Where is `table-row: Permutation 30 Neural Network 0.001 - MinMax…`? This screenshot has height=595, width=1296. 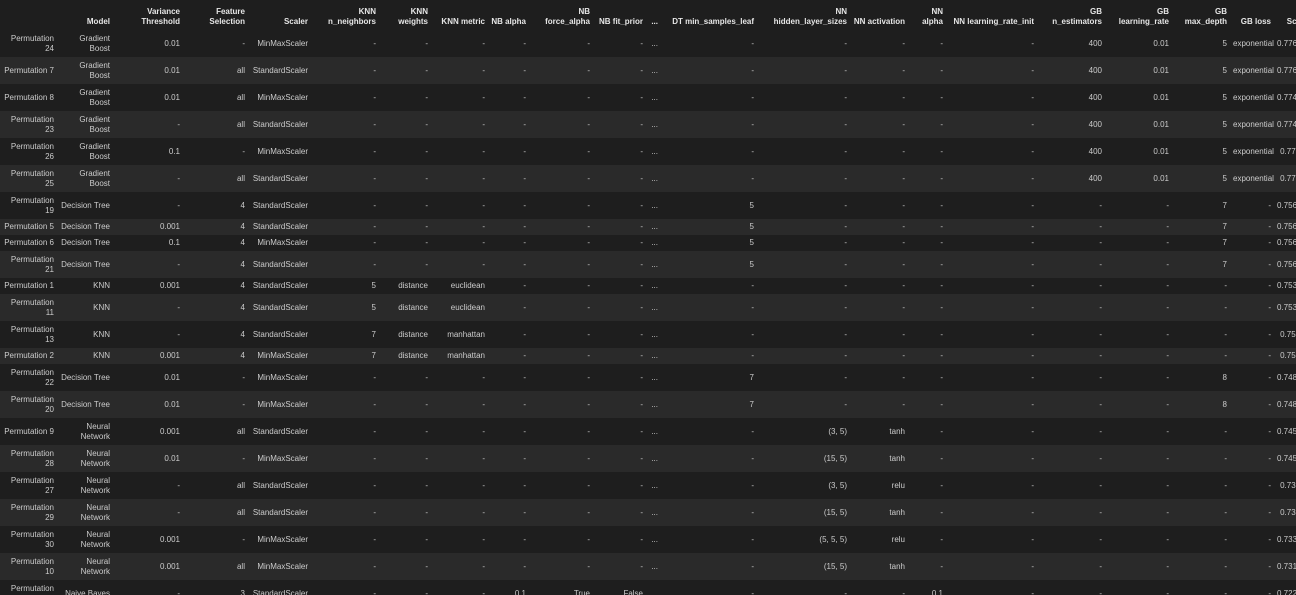 table-row: Permutation 30 Neural Network 0.001 - MinMax… is located at coordinates (648, 539).